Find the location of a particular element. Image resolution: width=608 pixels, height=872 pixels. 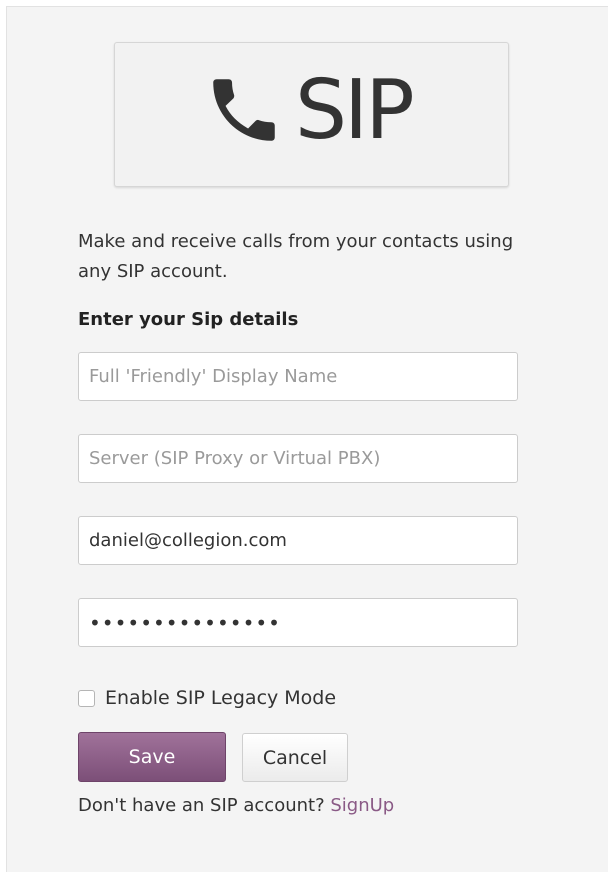

cancel-button: Cancel is located at coordinates (295, 757).